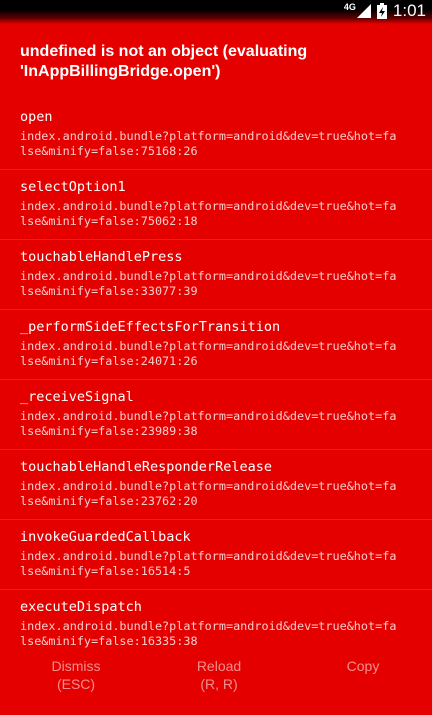 Image resolution: width=432 pixels, height=715 pixels. I want to click on frame-function-name: _receiveSignal, so click(77, 397).